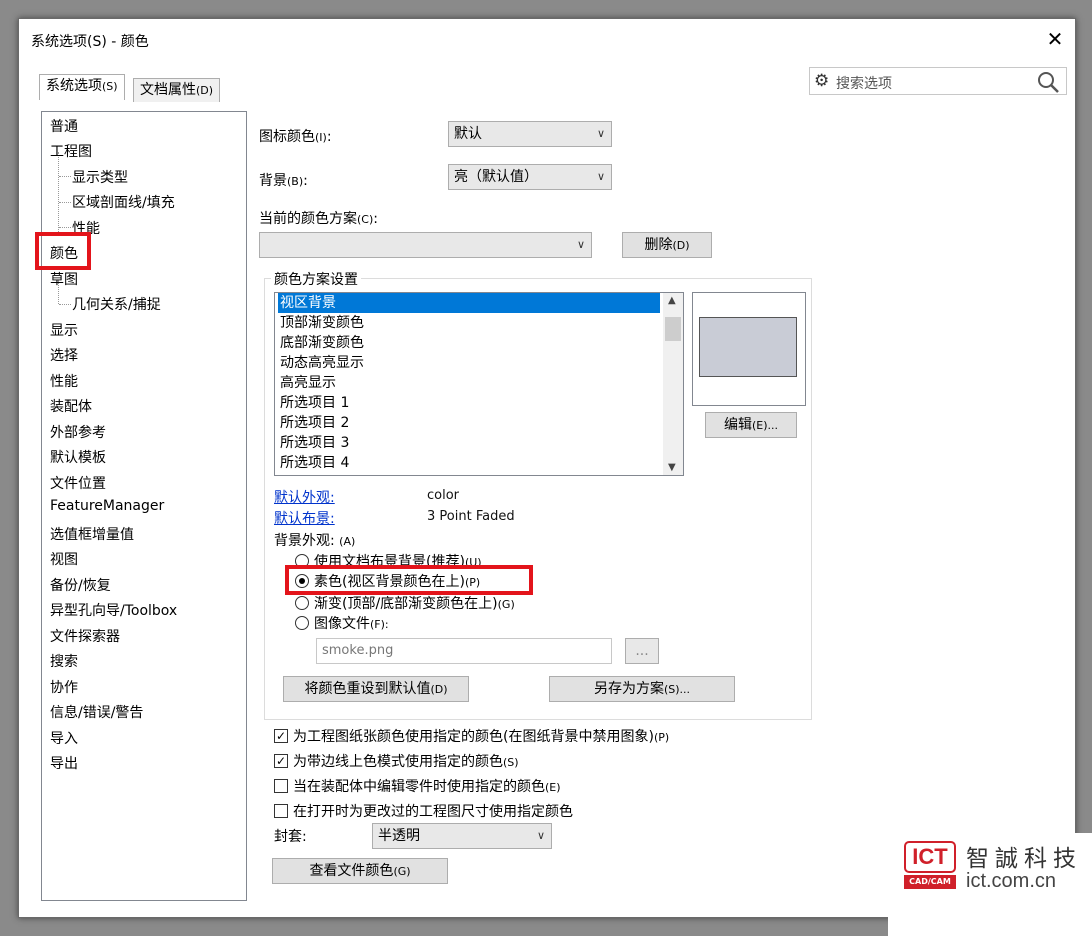 This screenshot has width=1092, height=936. I want to click on tree-item-relations-snaps: 几何关系/捕捉, so click(116, 304).